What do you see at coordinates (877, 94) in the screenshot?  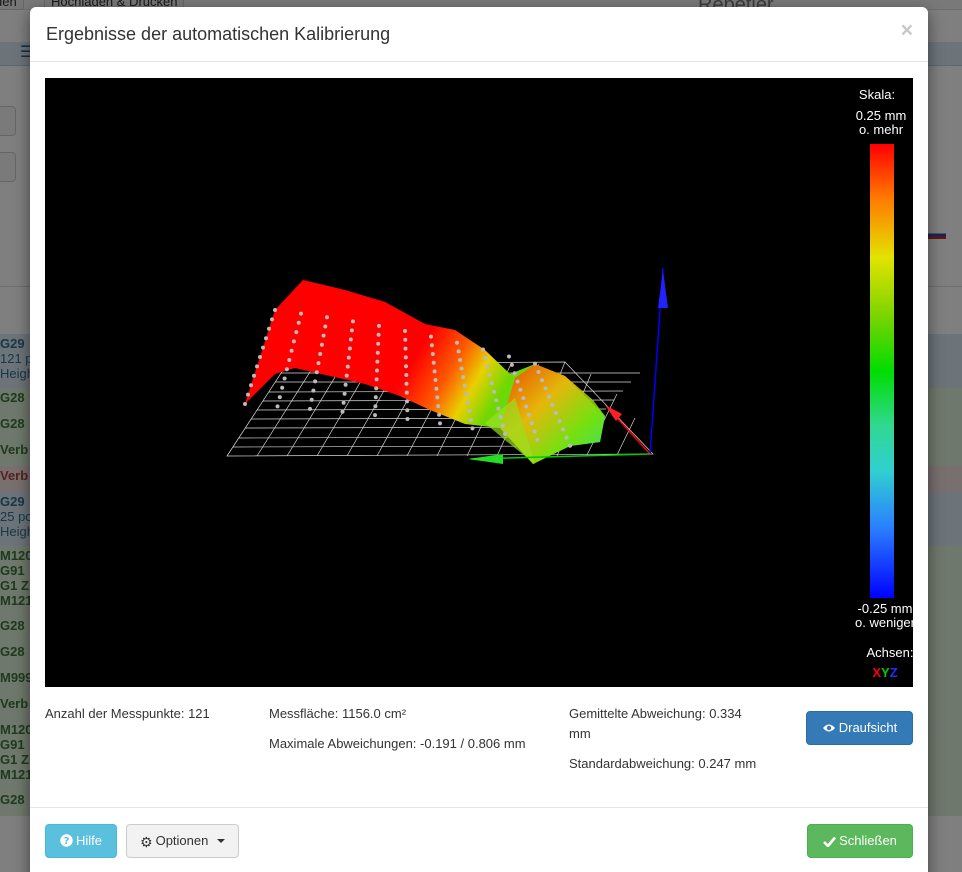 I see `scale-title: Skala:` at bounding box center [877, 94].